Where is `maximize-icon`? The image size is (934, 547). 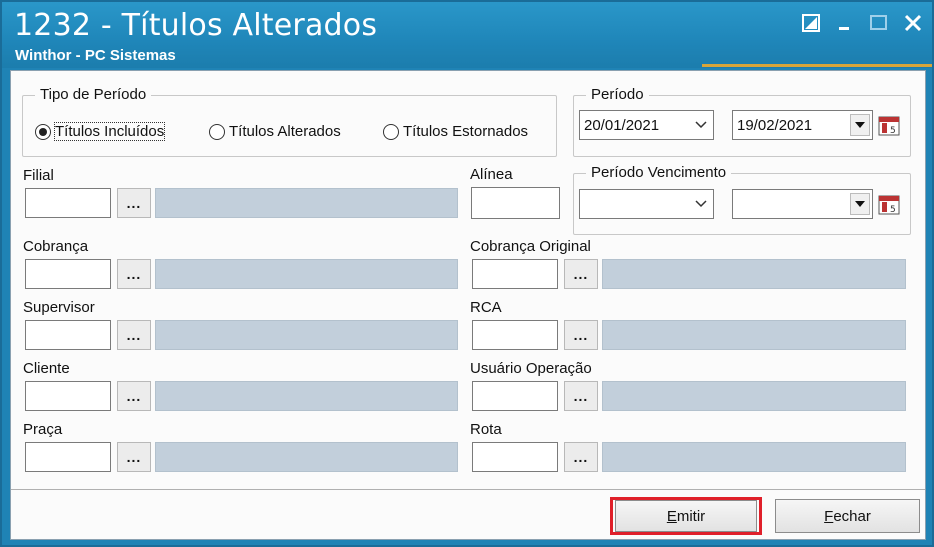 maximize-icon is located at coordinates (879, 23).